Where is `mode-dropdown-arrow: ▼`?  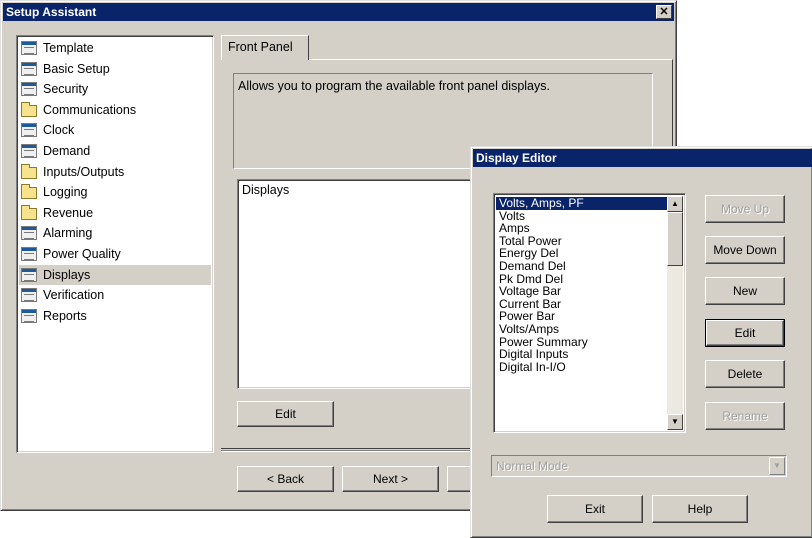
mode-dropdown-arrow: ▼ is located at coordinates (777, 466).